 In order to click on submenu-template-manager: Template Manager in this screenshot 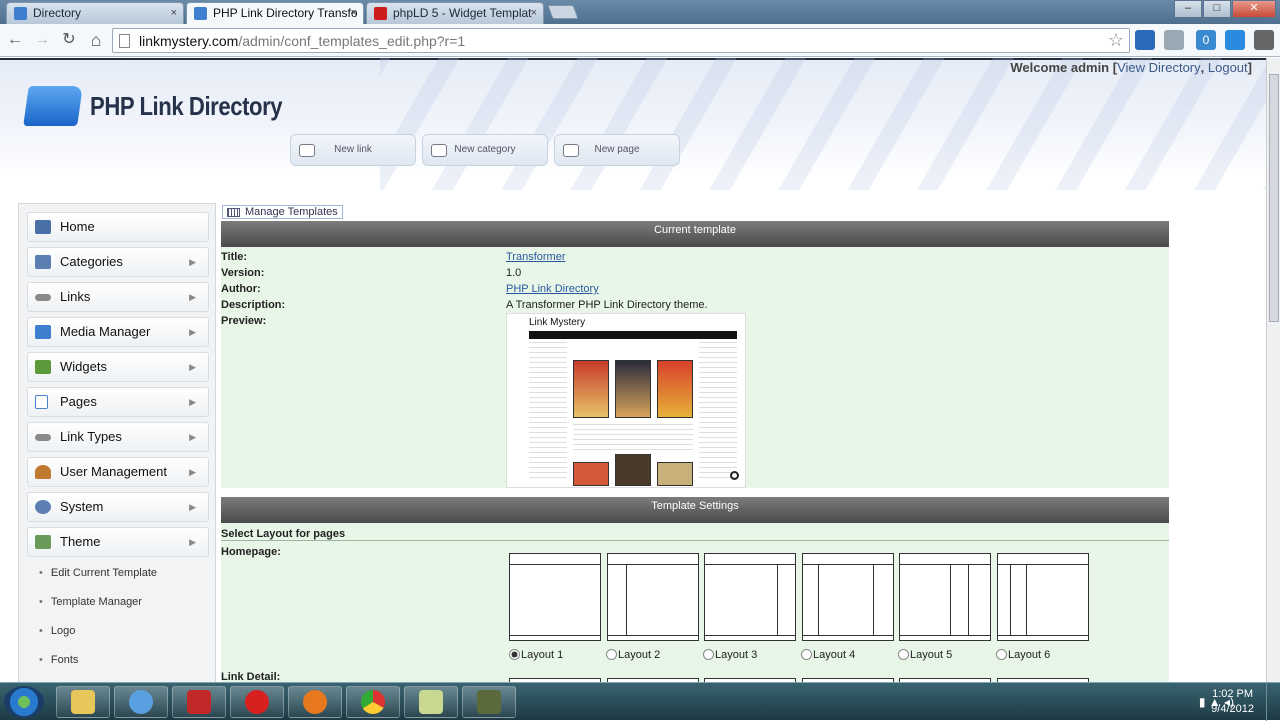, I will do `click(90, 602)`.